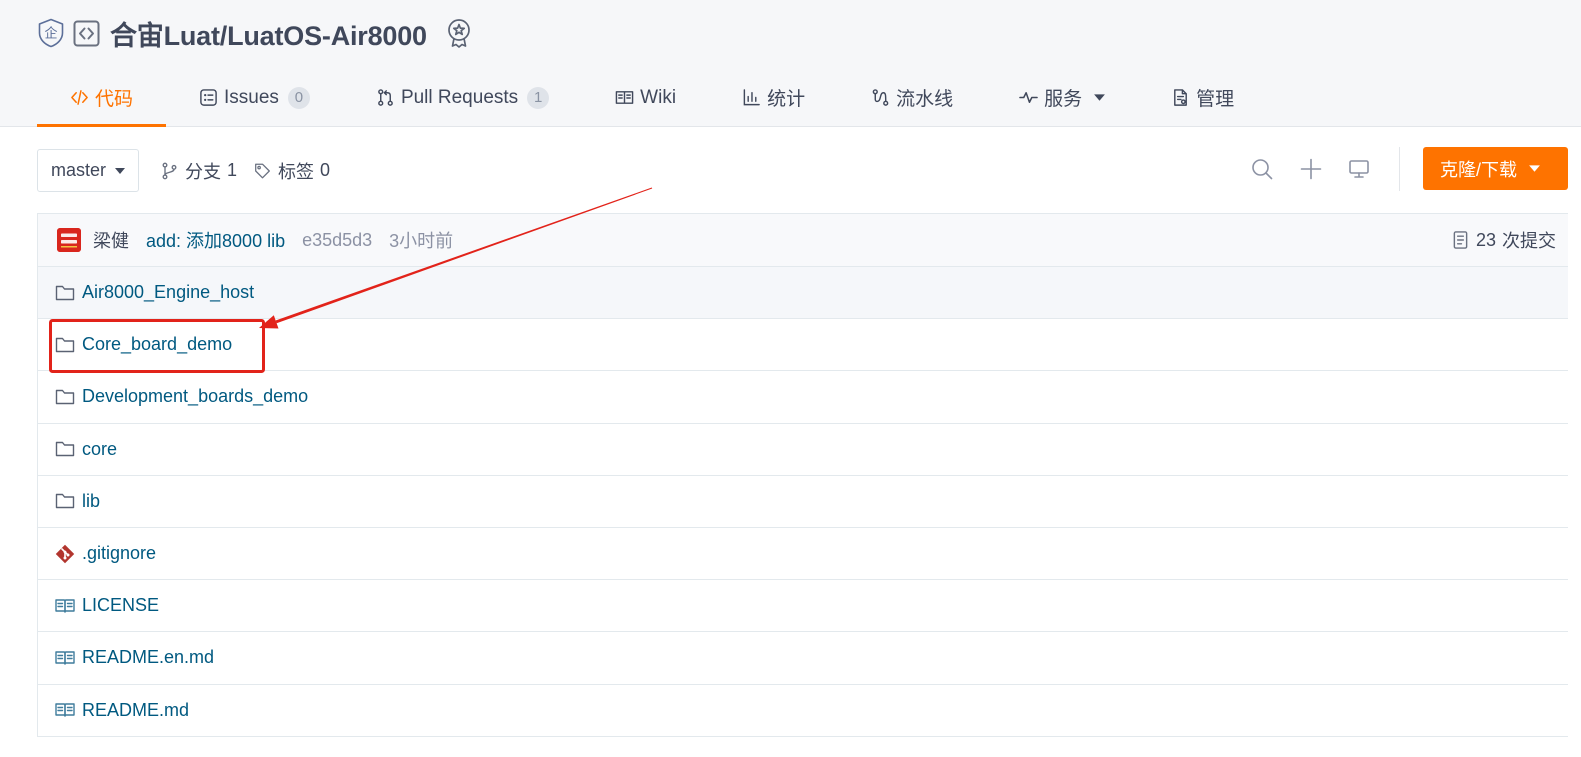 The image size is (1581, 757). What do you see at coordinates (1399, 169) in the screenshot?
I see `toolbar-divider` at bounding box center [1399, 169].